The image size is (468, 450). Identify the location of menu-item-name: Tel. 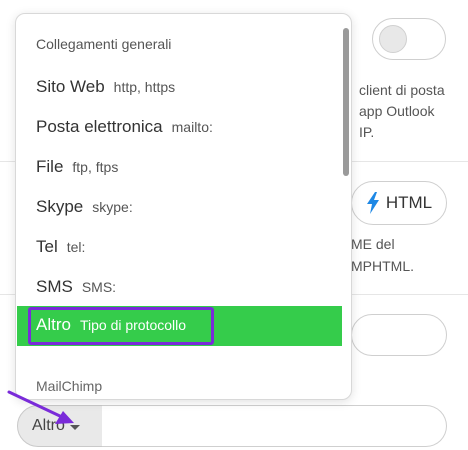
(47, 246).